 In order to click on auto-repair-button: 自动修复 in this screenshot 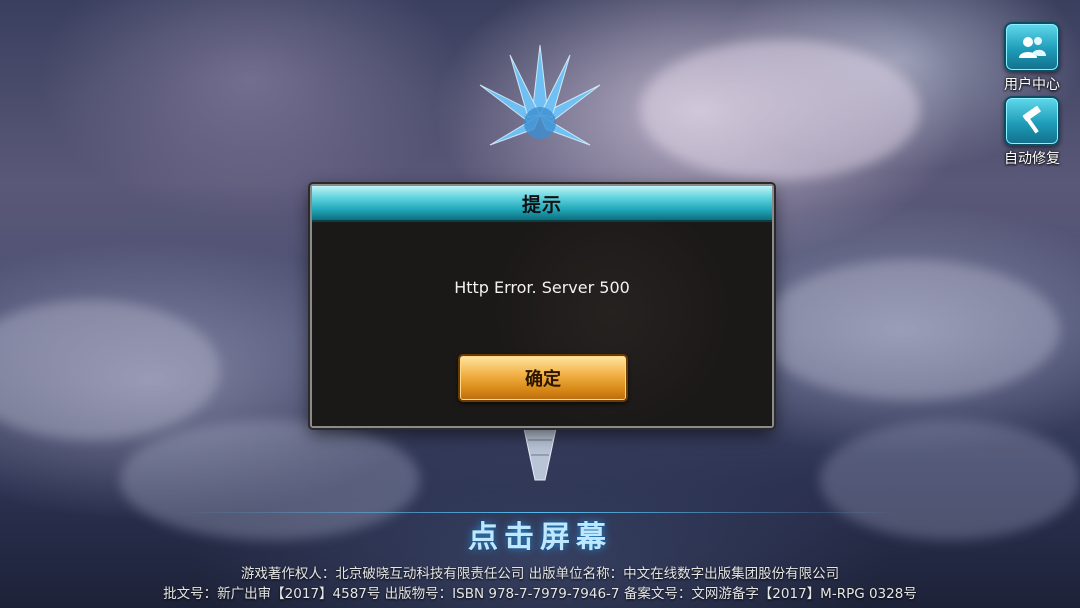, I will do `click(1032, 132)`.